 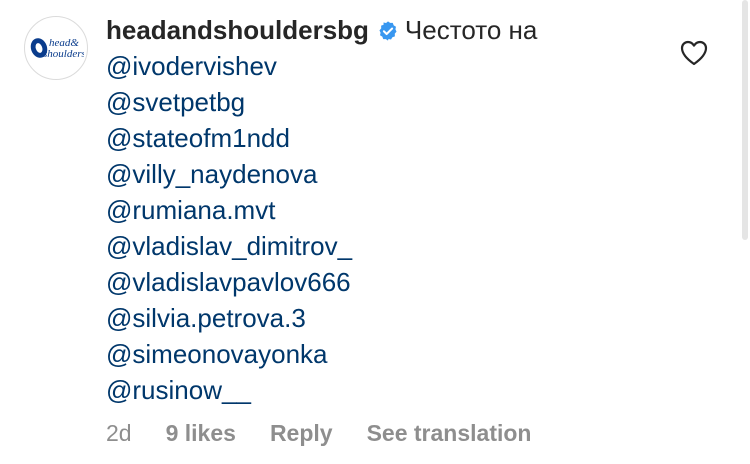 I want to click on head-and-shoulders-logo: head& shoulders, so click(x=57, y=48).